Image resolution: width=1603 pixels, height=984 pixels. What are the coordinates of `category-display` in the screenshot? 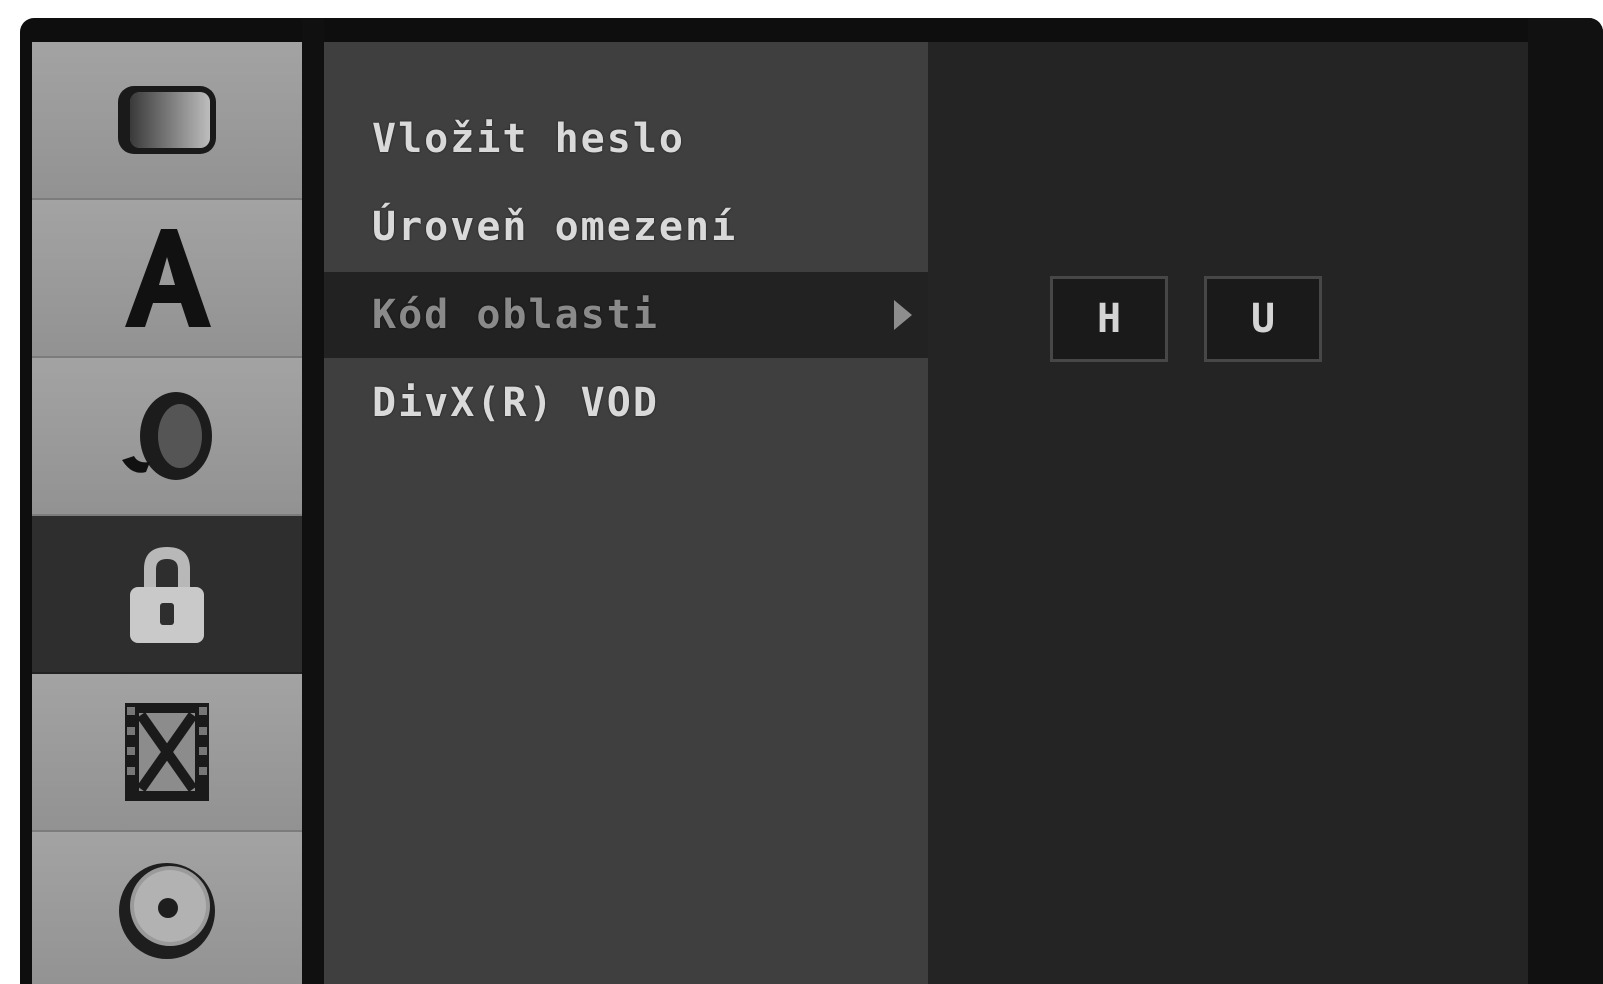 It's located at (167, 121).